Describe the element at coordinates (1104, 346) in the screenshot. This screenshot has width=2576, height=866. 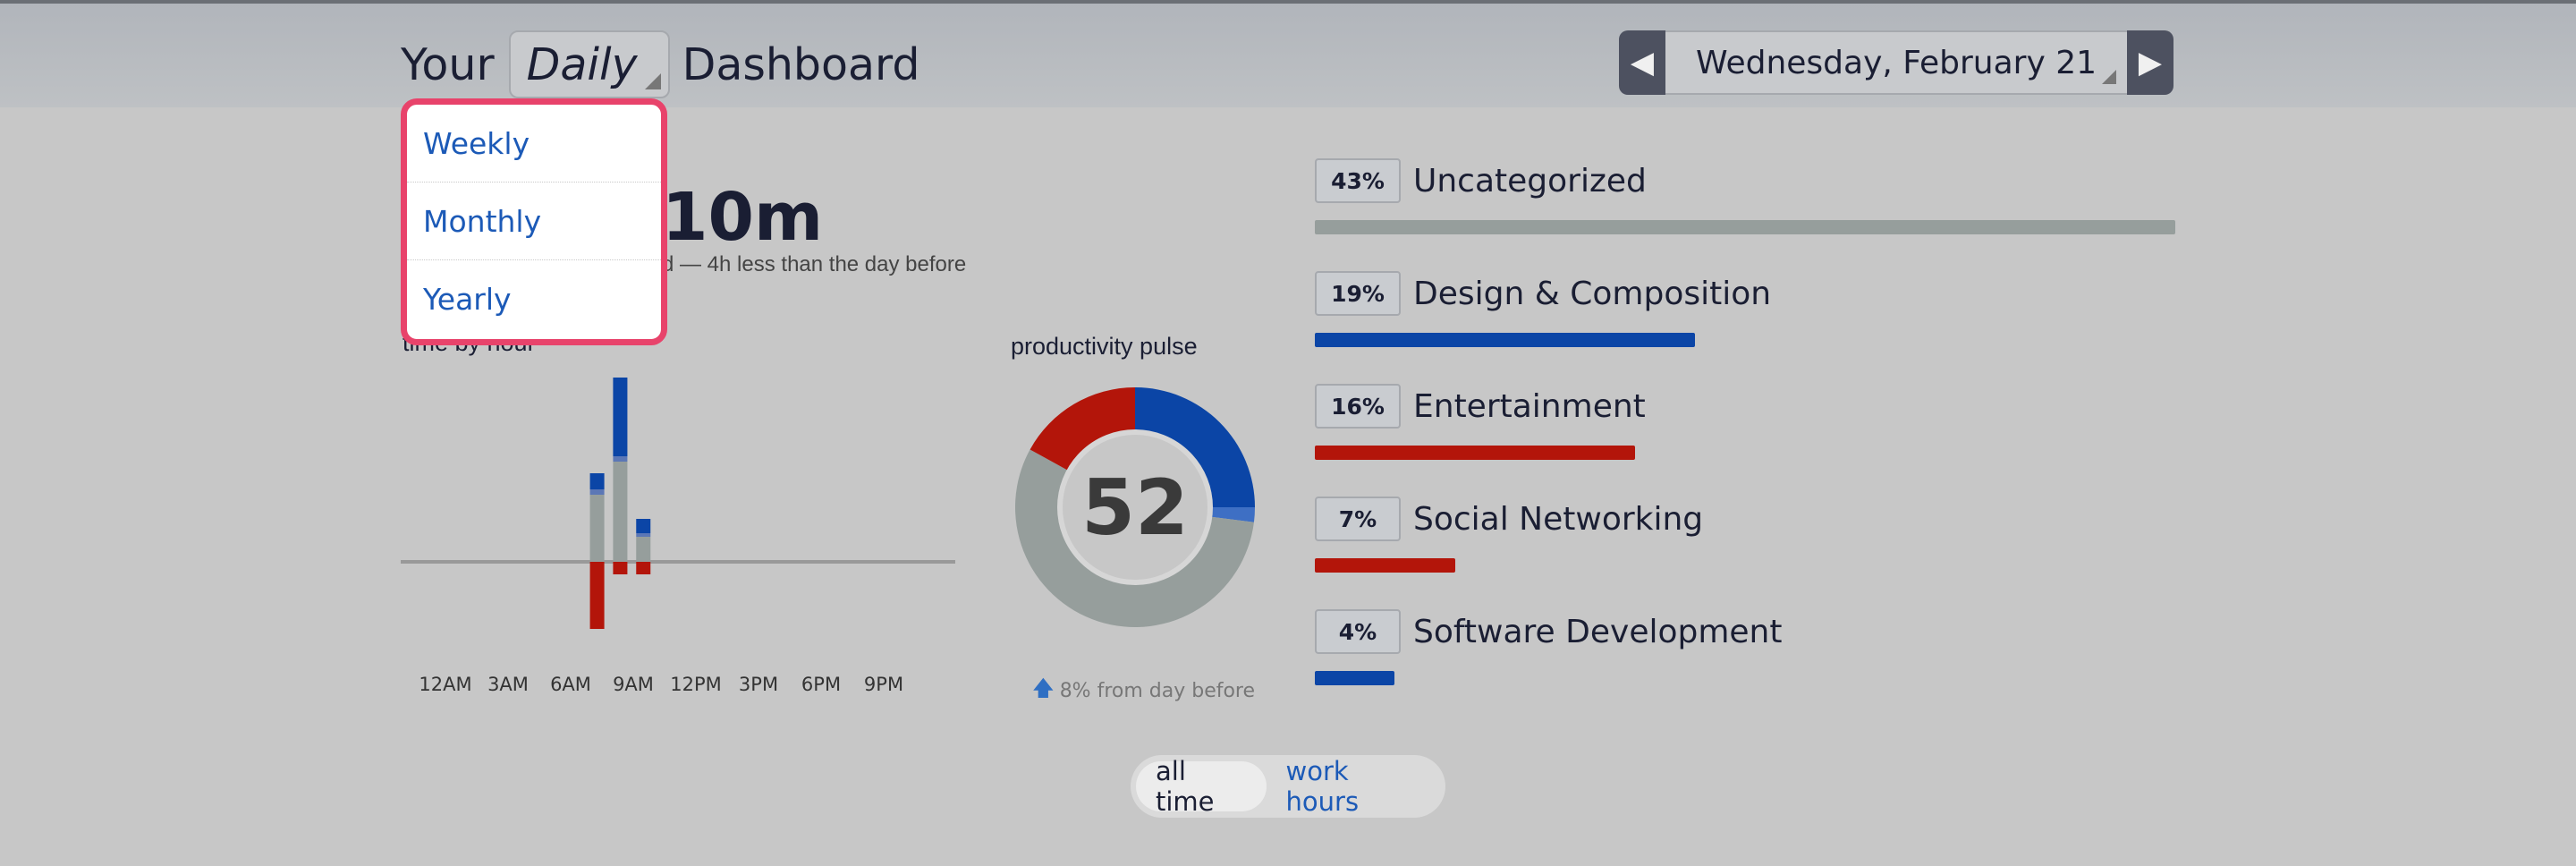
I see `productivity-pulse-label: productivity pulse` at that location.